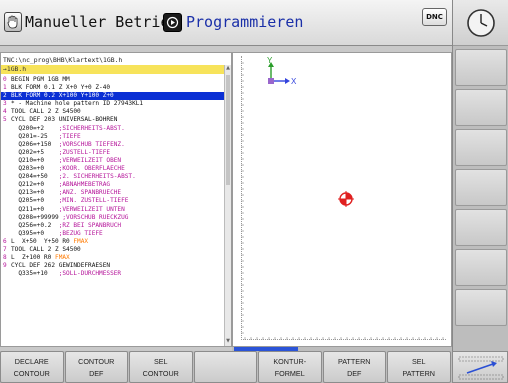 The image size is (508, 383). What do you see at coordinates (90, 225) in the screenshot?
I see `parameter-comment: ;RZ BEI SPANBRUCH` at bounding box center [90, 225].